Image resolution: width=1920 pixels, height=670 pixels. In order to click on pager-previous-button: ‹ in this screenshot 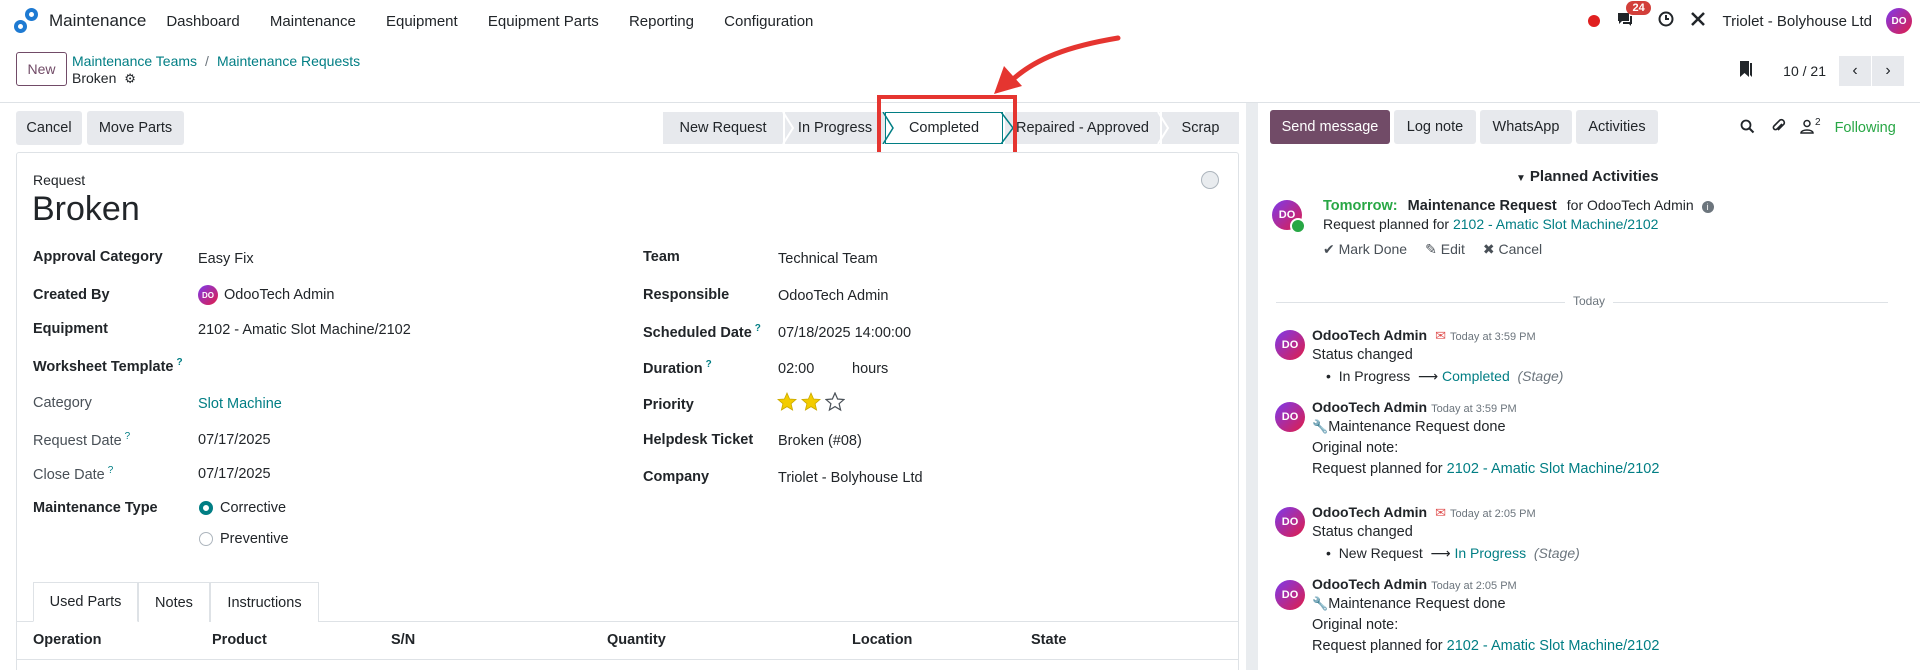, I will do `click(1855, 71)`.